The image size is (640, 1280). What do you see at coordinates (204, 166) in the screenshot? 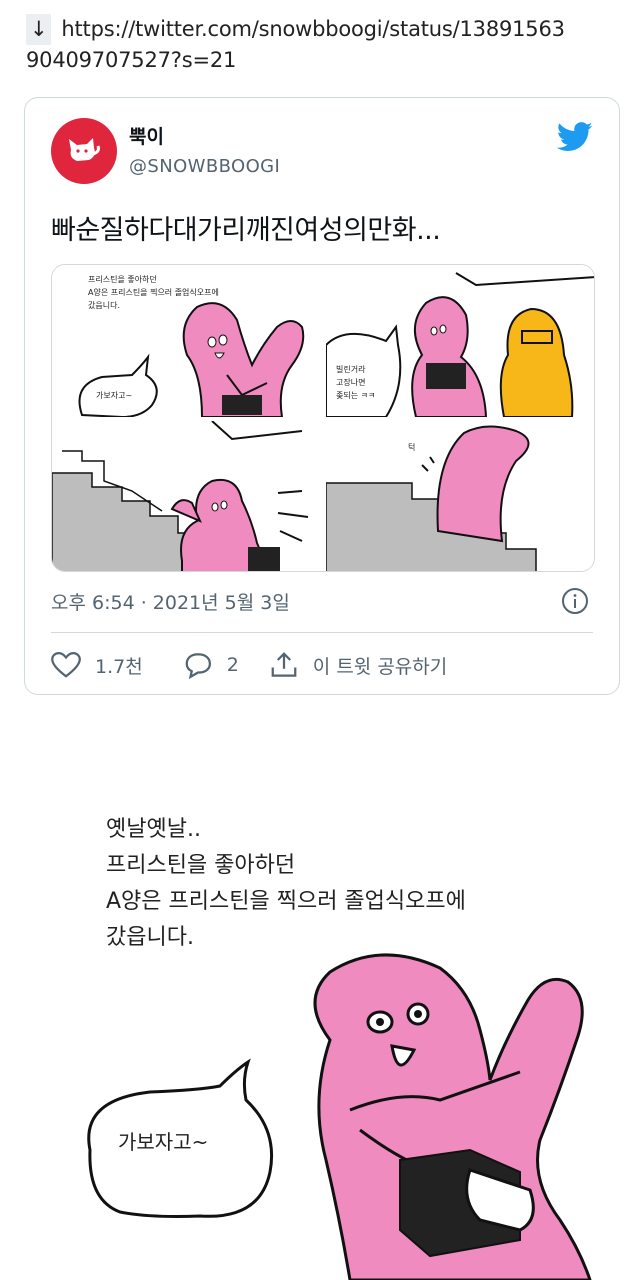
I see `user-handle: @SNOWBBOOGI` at bounding box center [204, 166].